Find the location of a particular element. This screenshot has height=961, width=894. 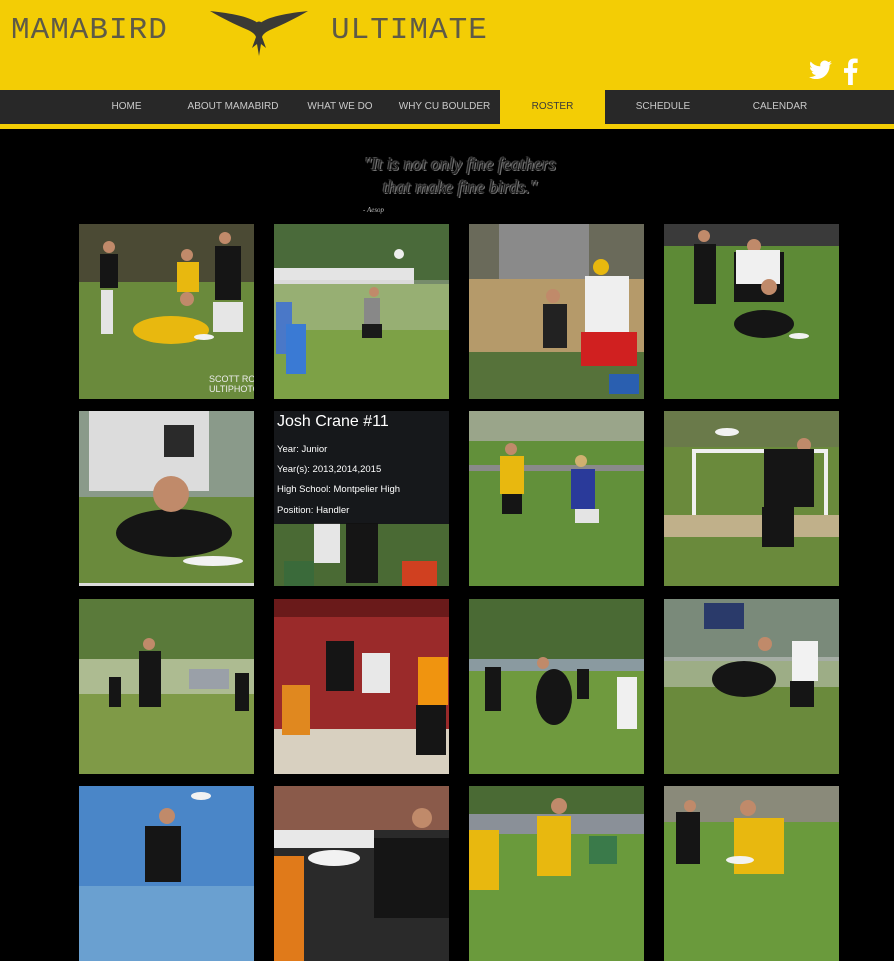

quote-author: - Aesop is located at coordinates (374, 210).